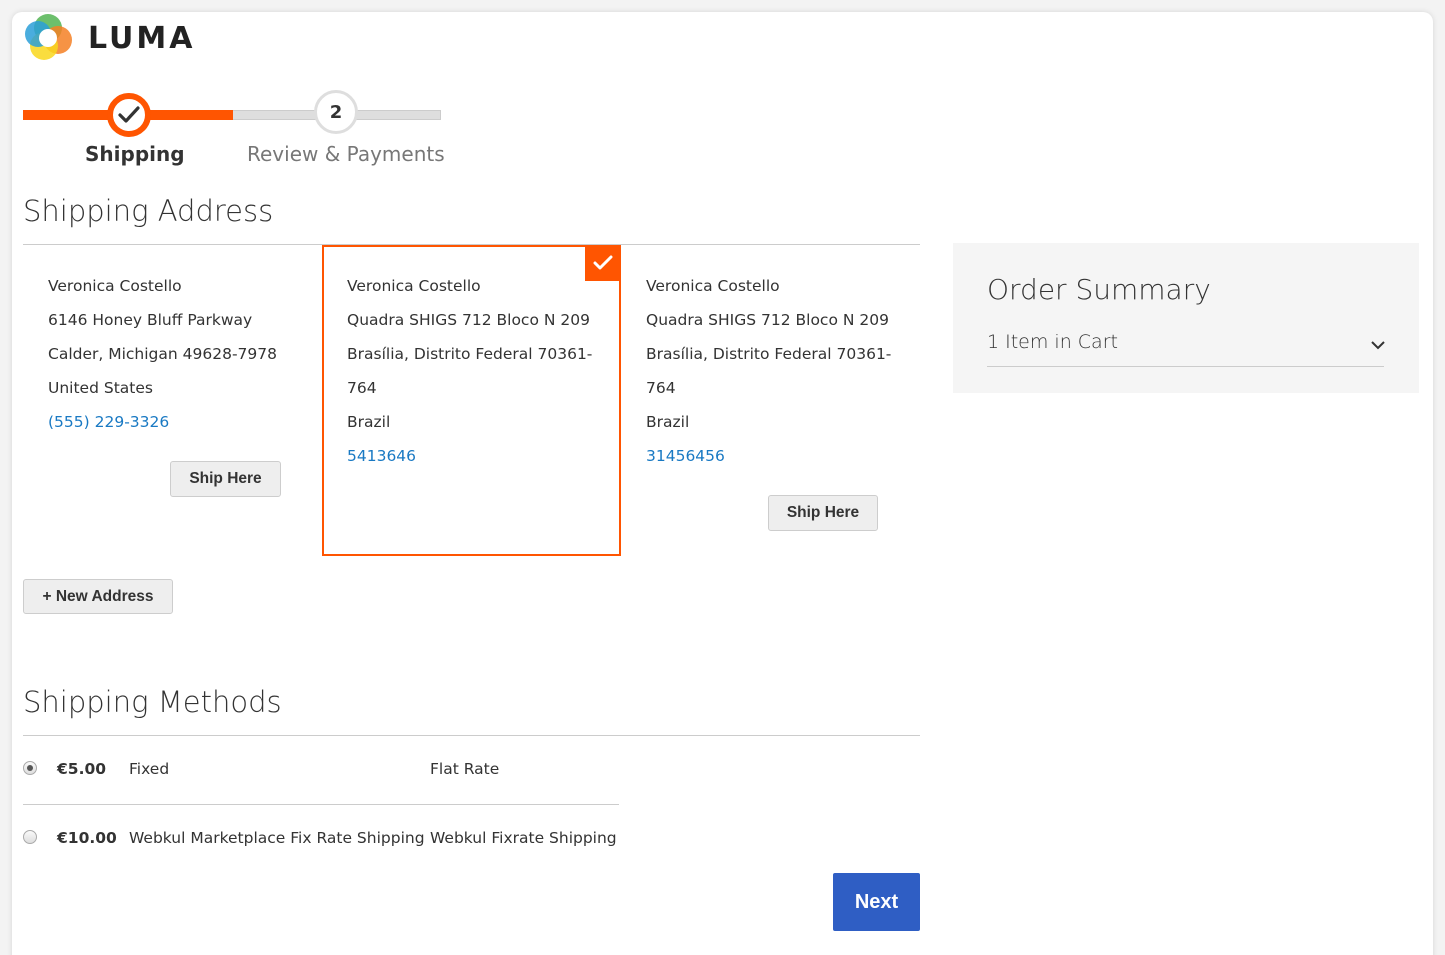  What do you see at coordinates (823, 513) in the screenshot?
I see `ship-here-button-3: Ship Here` at bounding box center [823, 513].